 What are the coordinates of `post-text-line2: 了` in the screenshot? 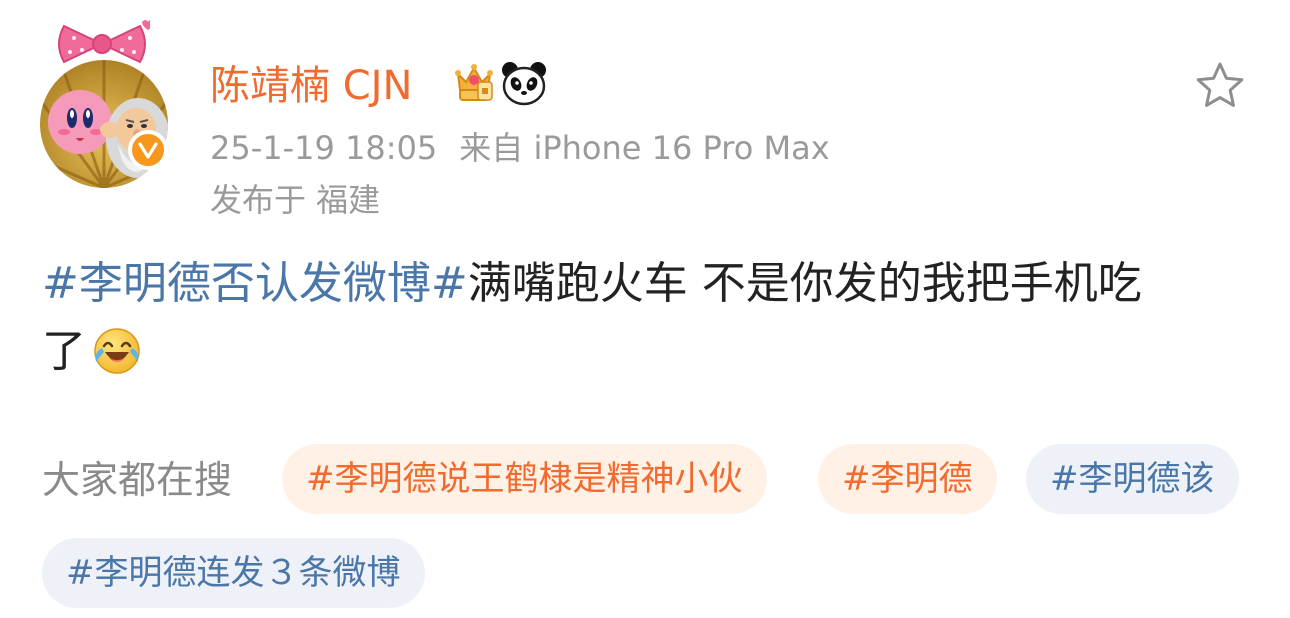 It's located at (64, 351).